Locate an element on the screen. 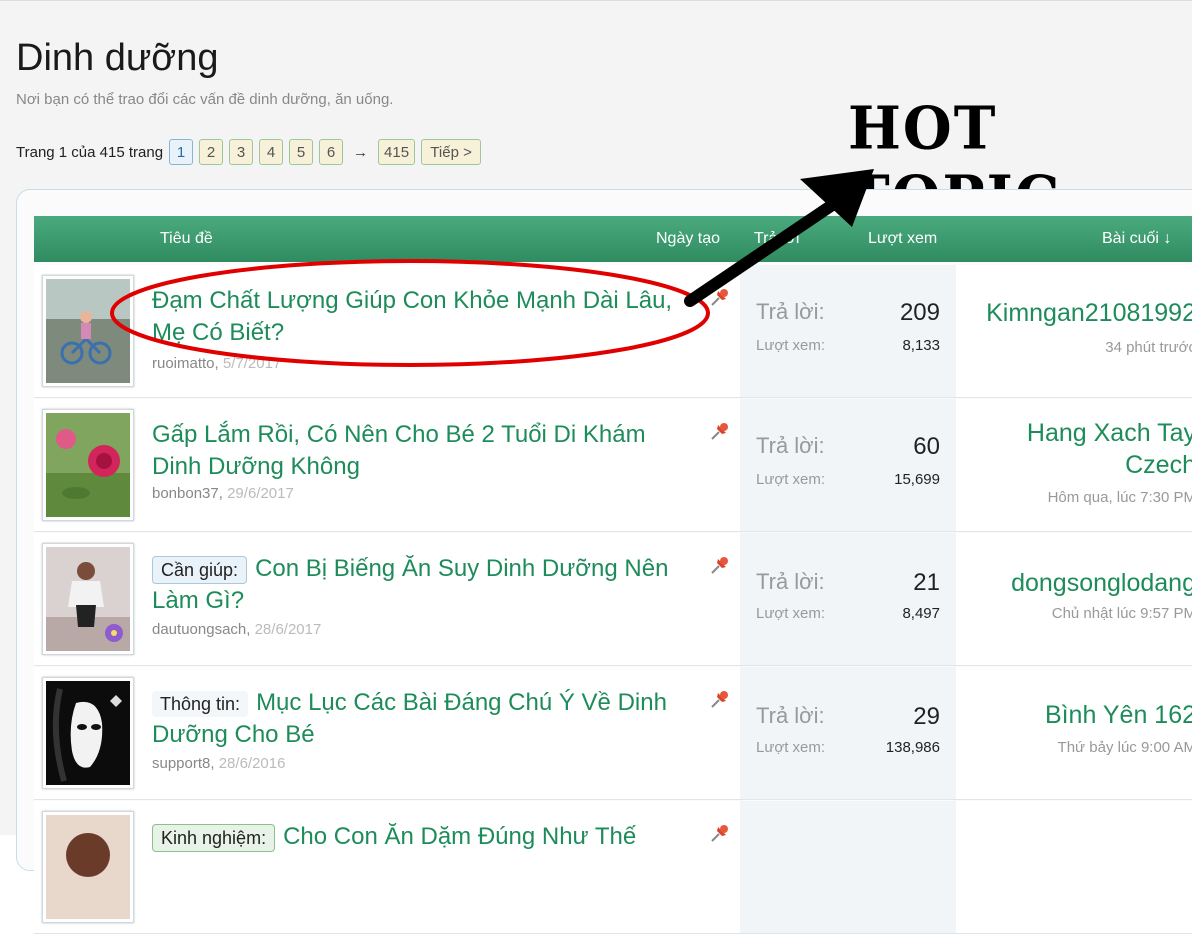 This screenshot has width=1192, height=934. pointer-arrow-shaft is located at coordinates (770, 247).